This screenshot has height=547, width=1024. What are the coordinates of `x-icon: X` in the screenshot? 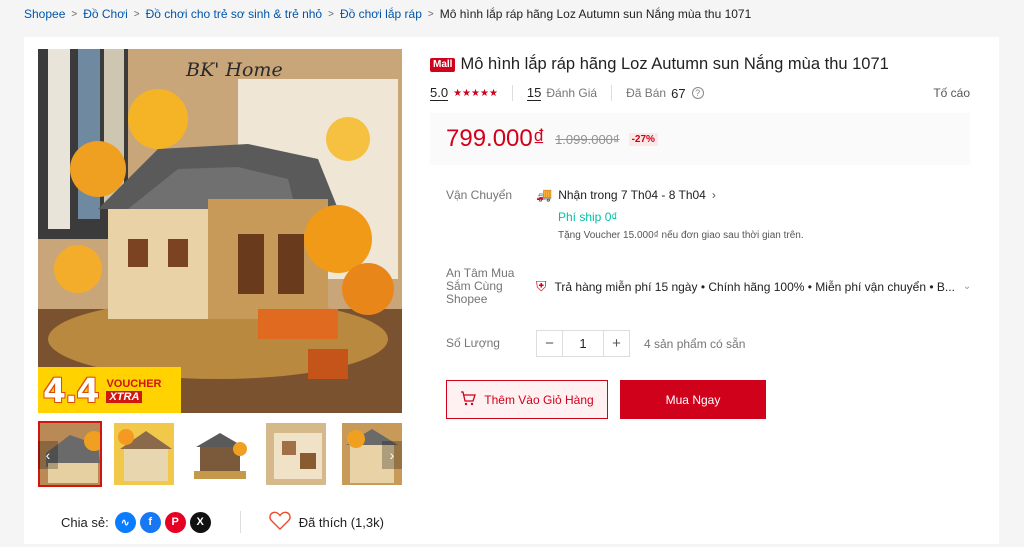 It's located at (200, 522).